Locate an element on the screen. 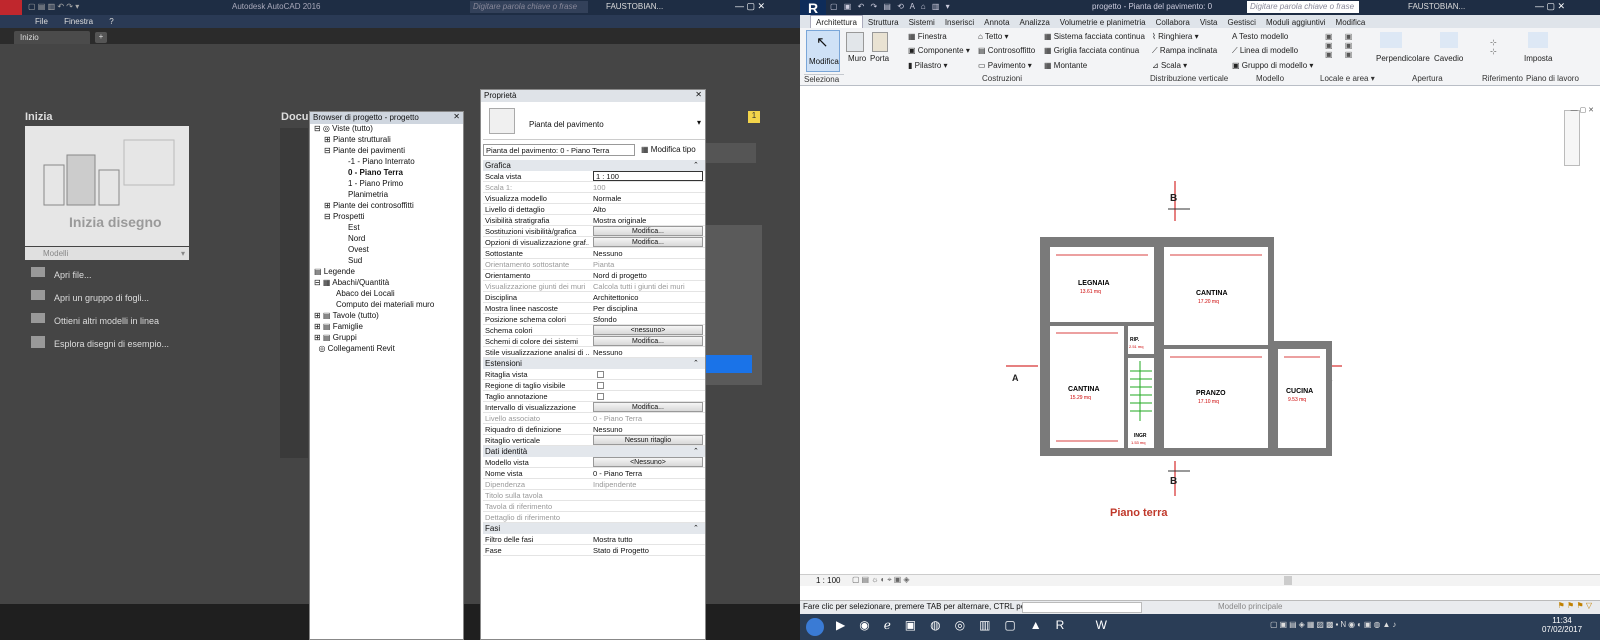  property-value: Normale is located at coordinates (648, 198).